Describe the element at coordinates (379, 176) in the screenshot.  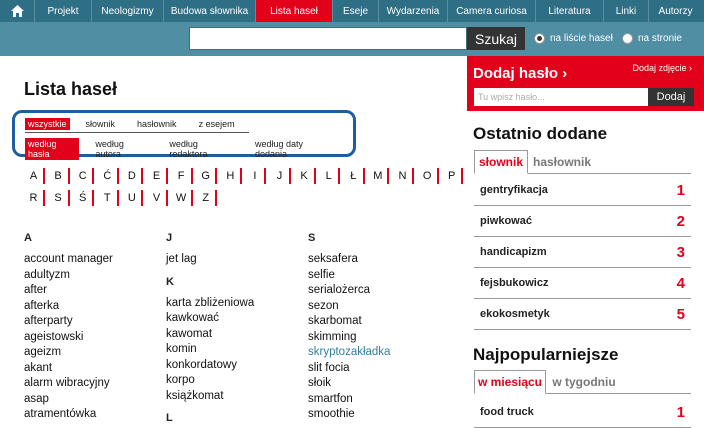
I see `letter-link: M` at that location.